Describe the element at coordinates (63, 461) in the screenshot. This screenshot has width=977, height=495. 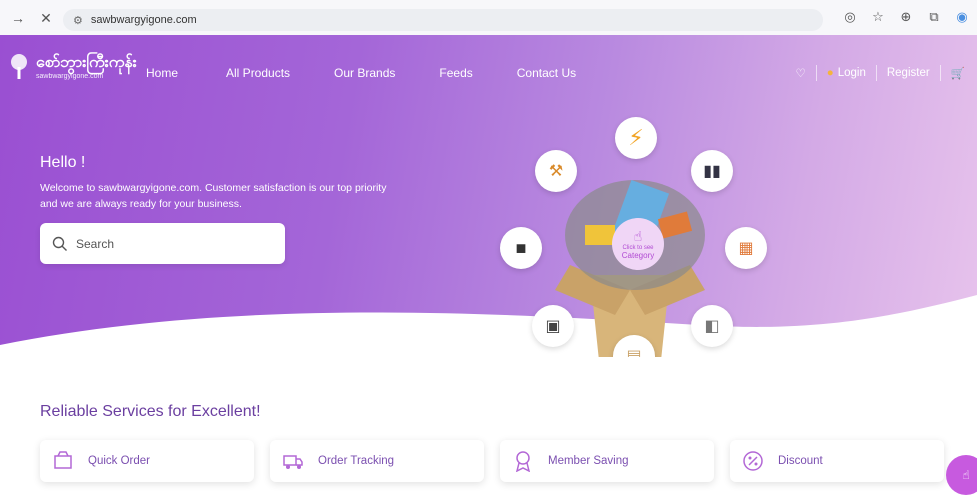
I see `cart-box-icon` at that location.